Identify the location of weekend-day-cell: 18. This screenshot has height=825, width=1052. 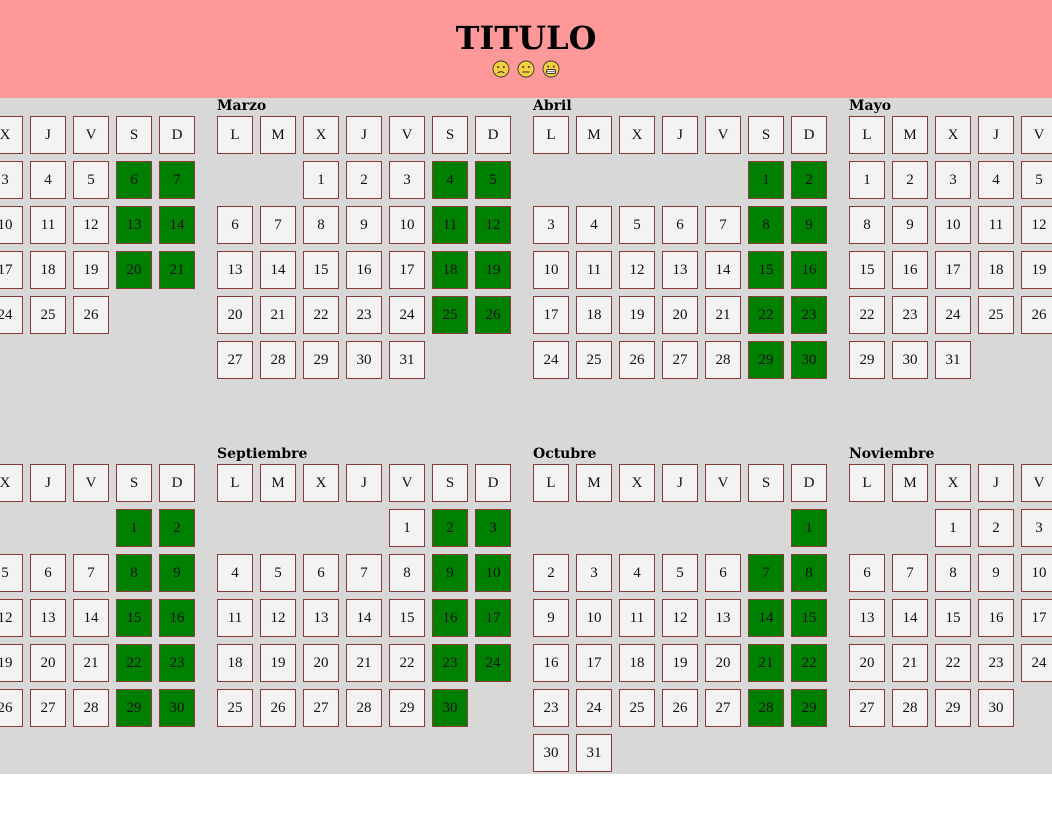
(450, 270).